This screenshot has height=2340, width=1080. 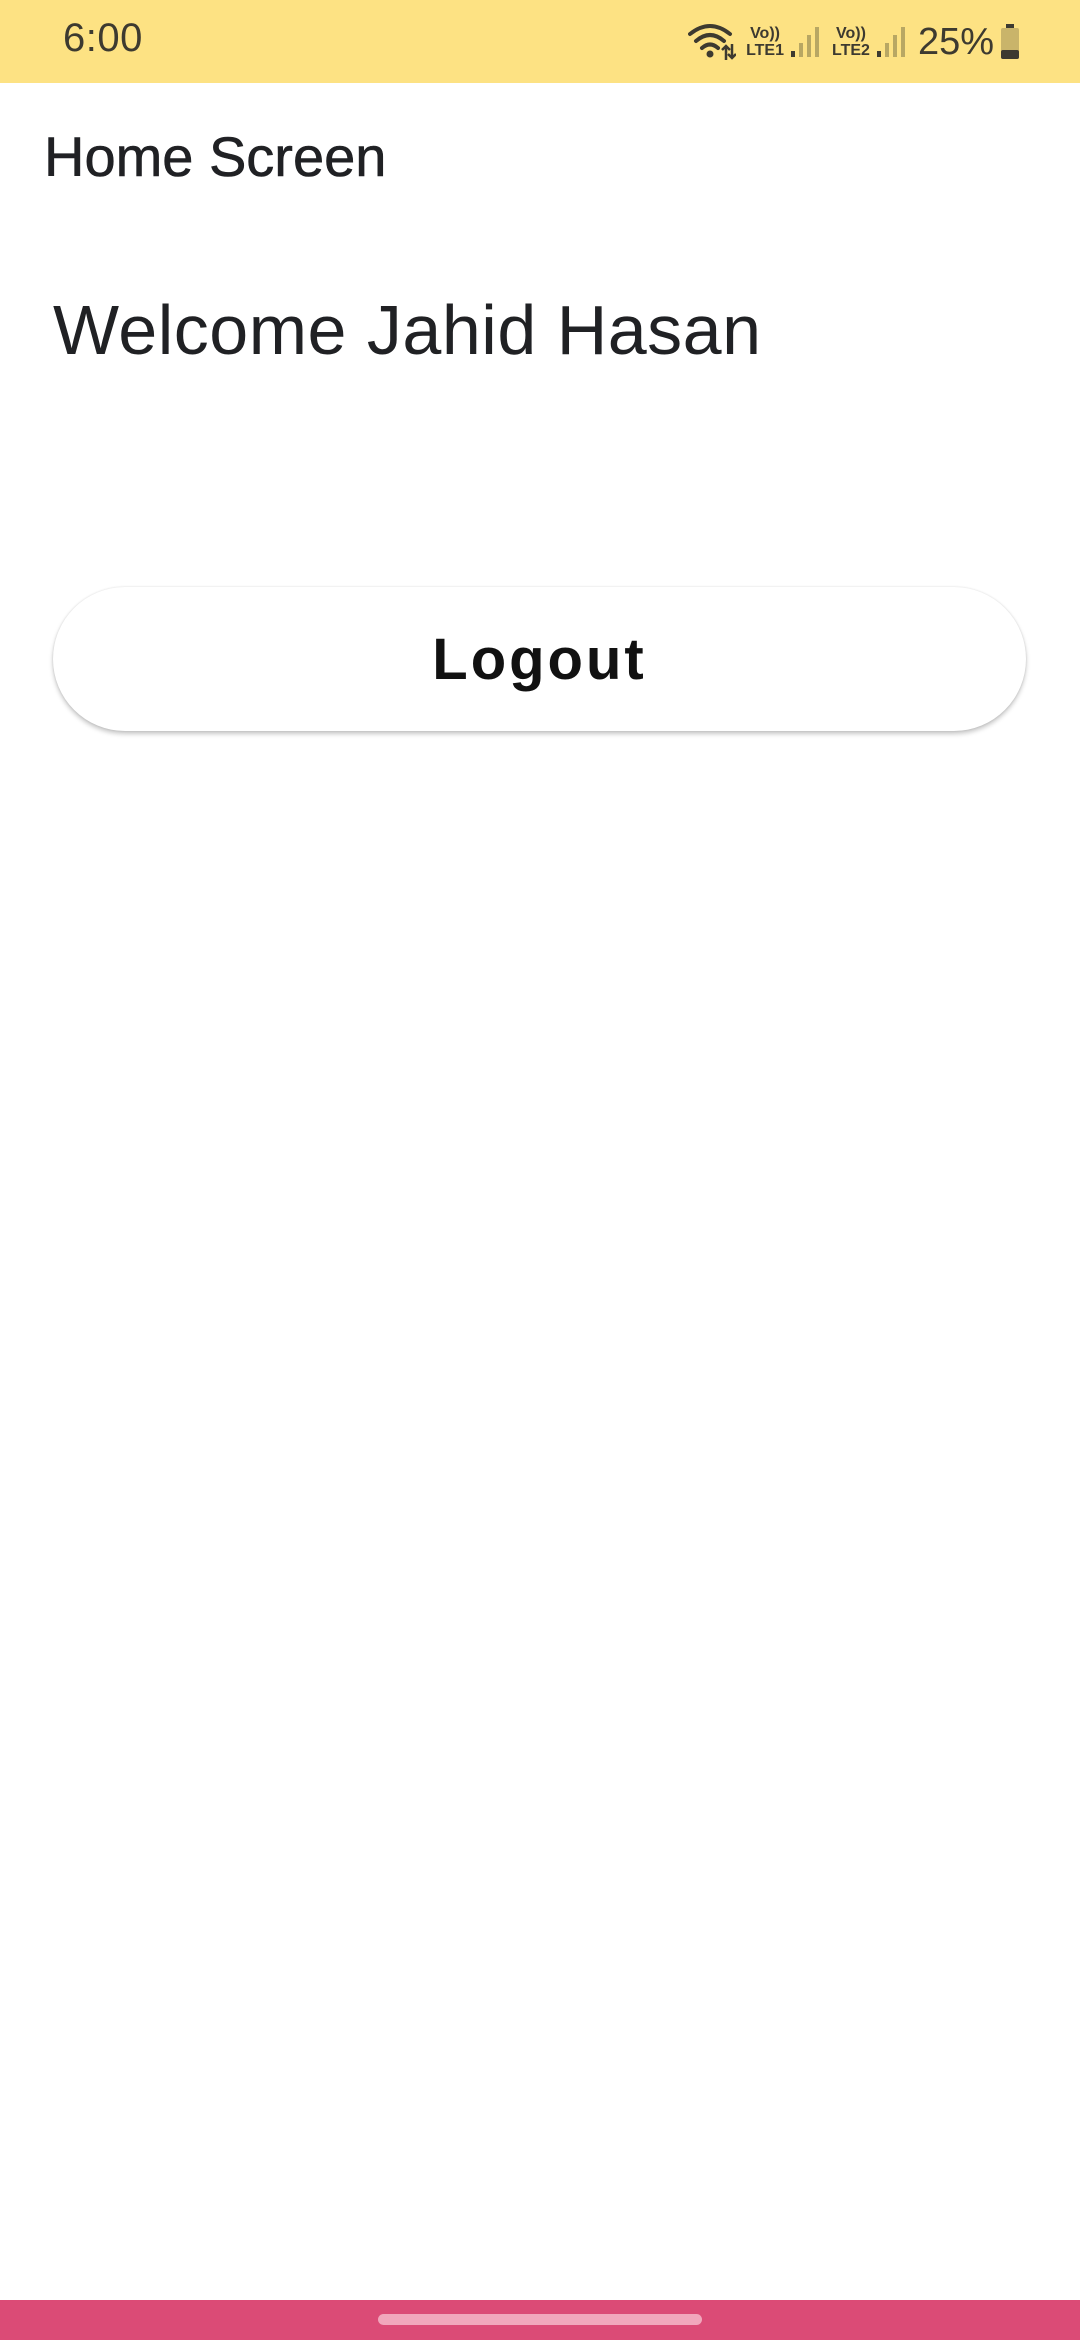 What do you see at coordinates (407, 330) in the screenshot?
I see `welcome-message: Welcome Jahid Hasan` at bounding box center [407, 330].